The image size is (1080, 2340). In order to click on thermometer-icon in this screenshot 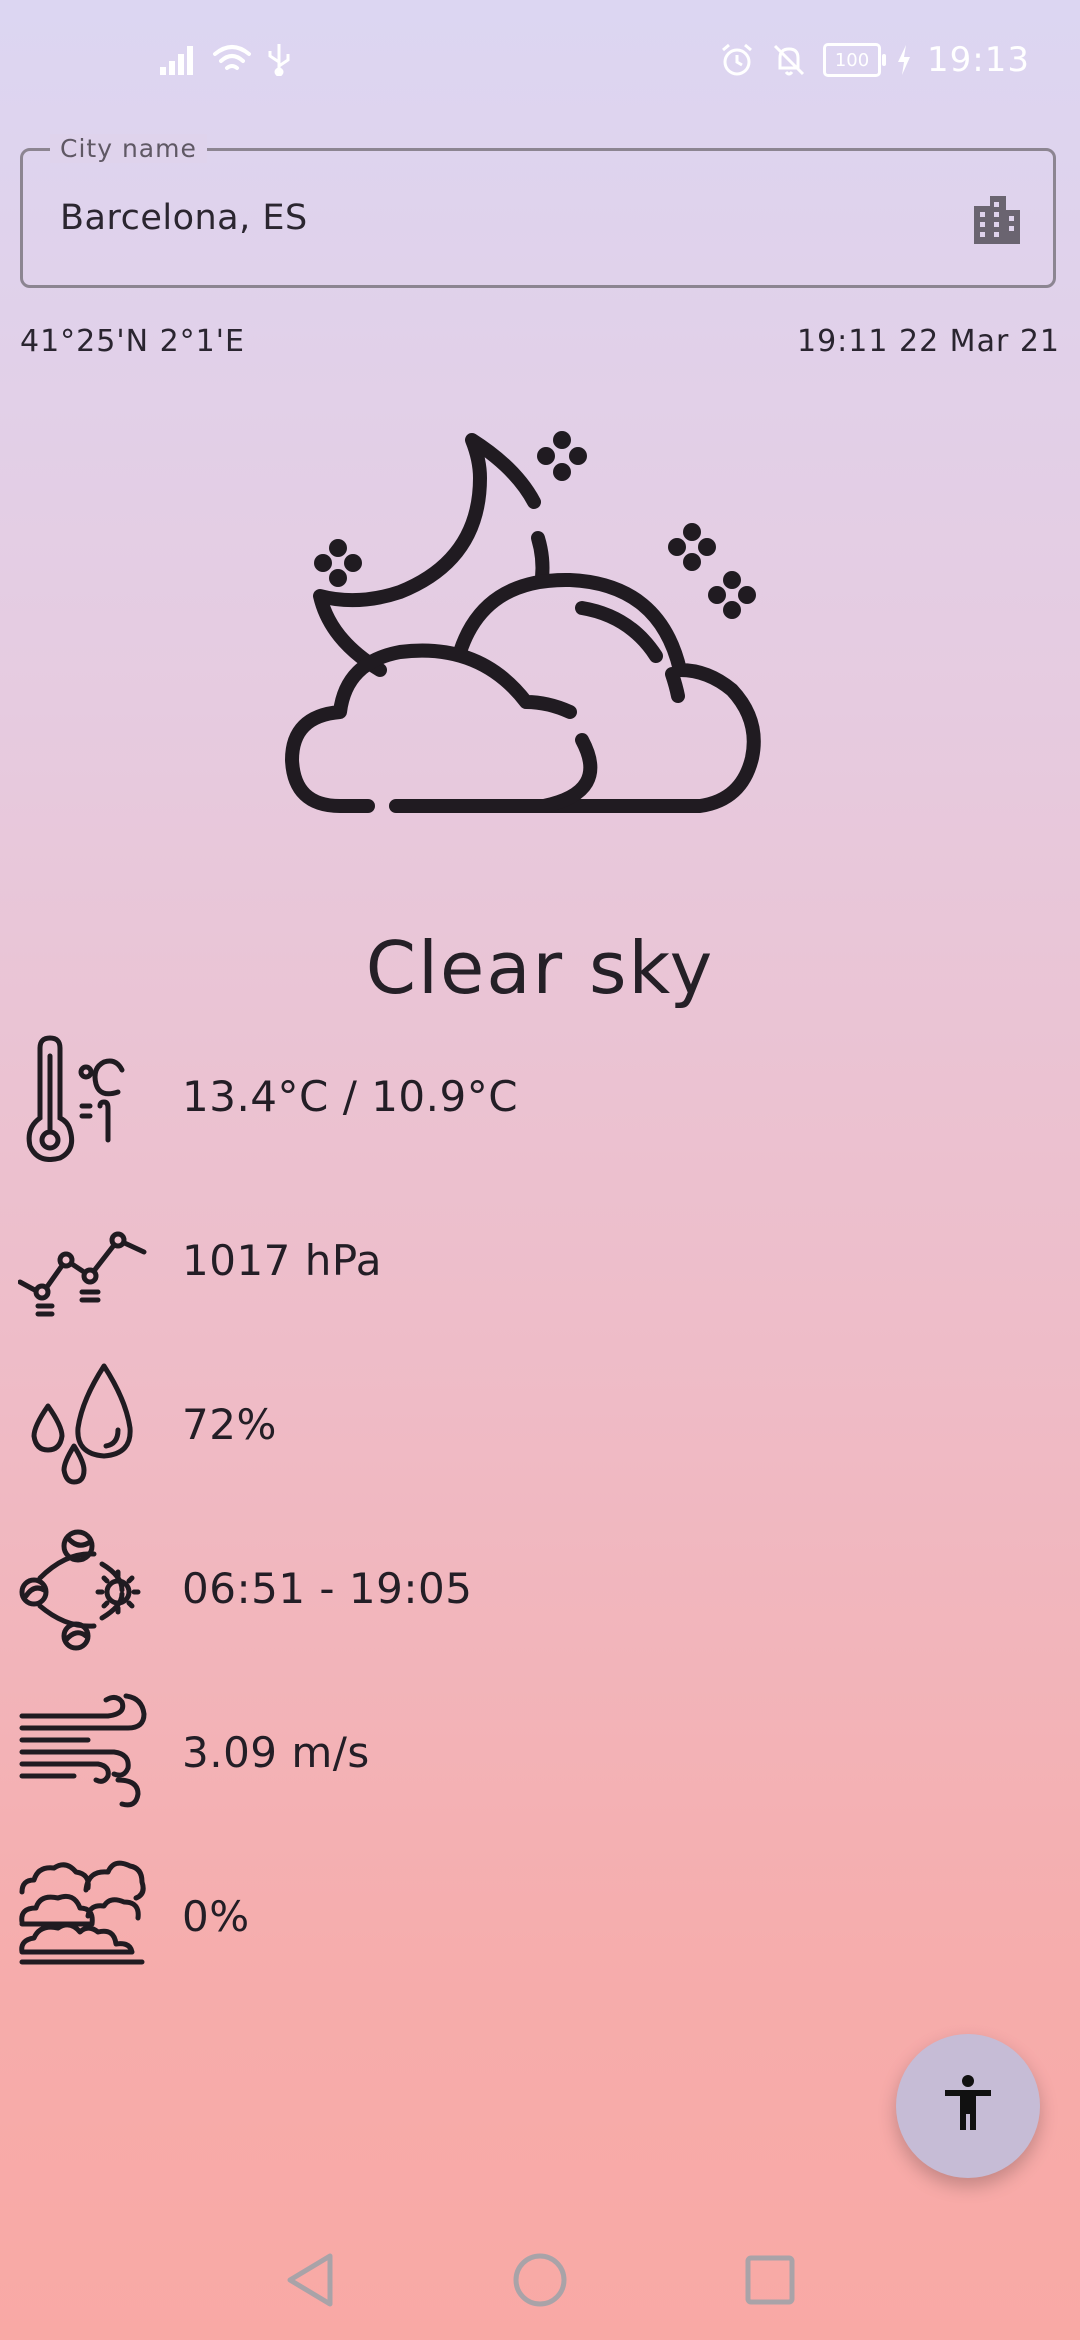, I will do `click(78, 1099)`.